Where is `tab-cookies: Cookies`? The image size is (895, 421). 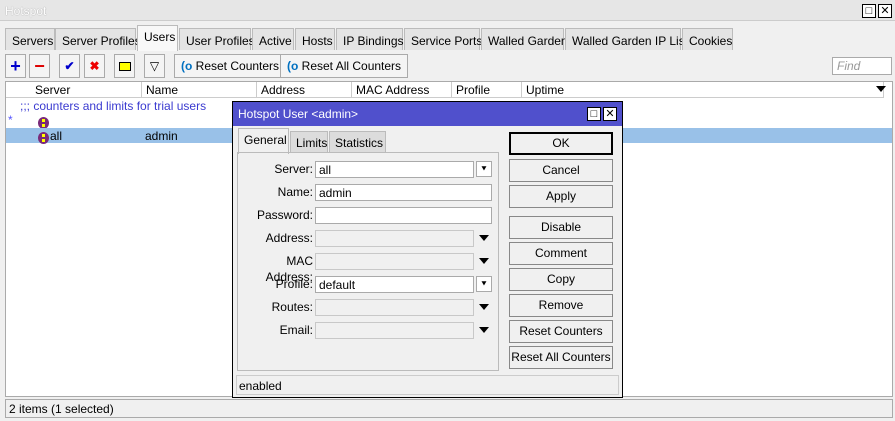 tab-cookies: Cookies is located at coordinates (707, 39).